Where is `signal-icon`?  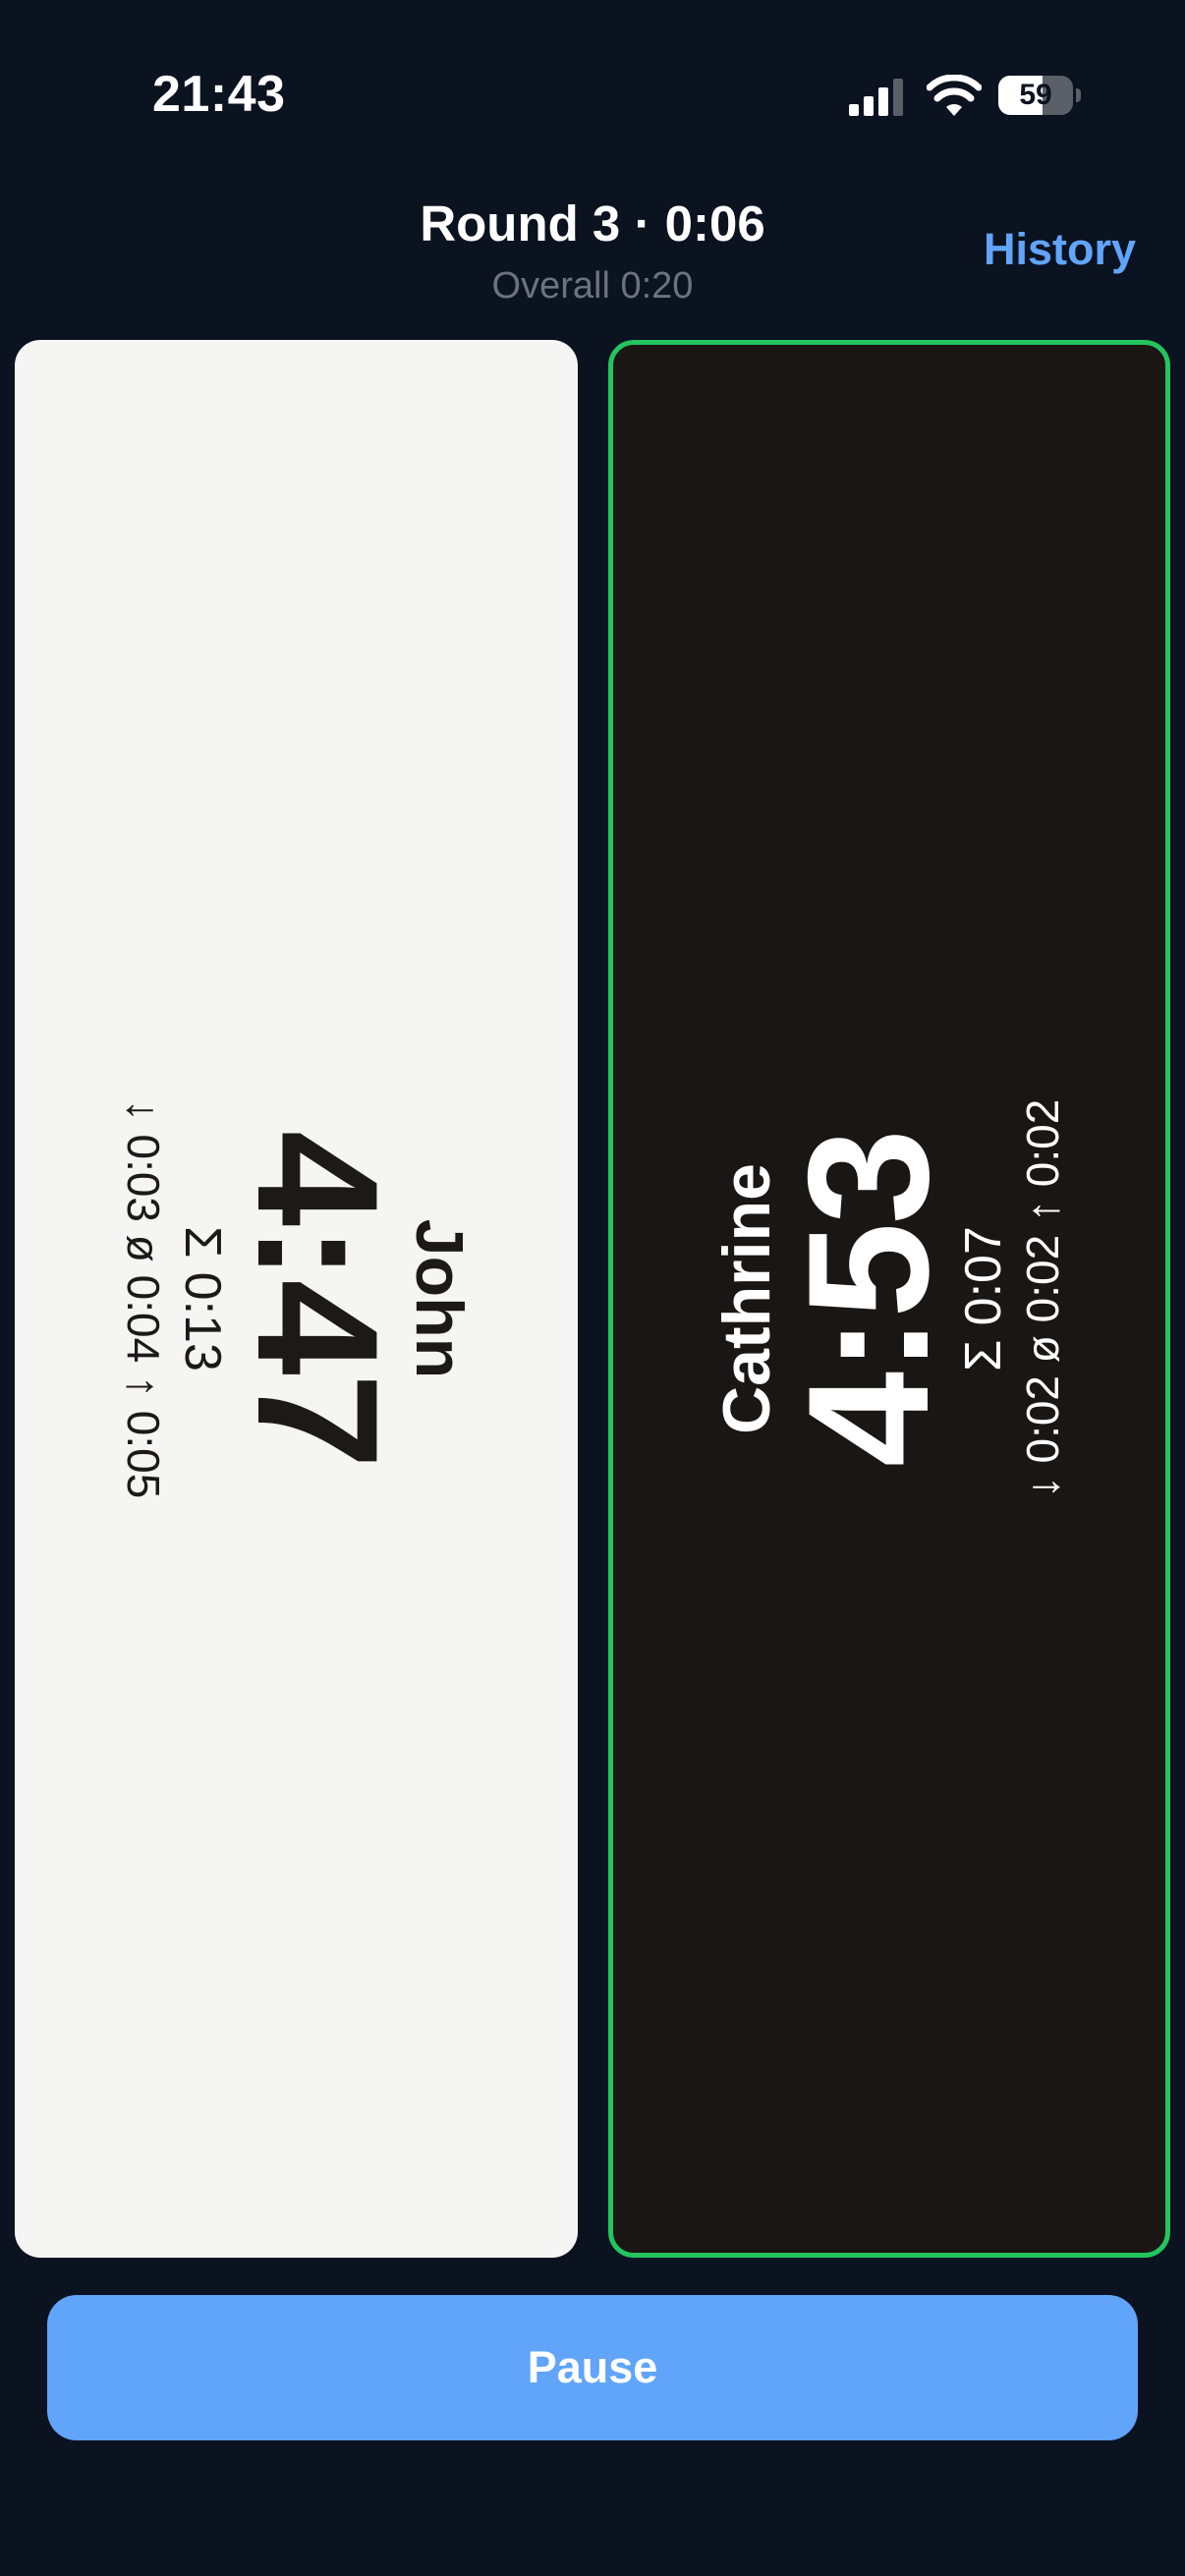
signal-icon is located at coordinates (876, 97).